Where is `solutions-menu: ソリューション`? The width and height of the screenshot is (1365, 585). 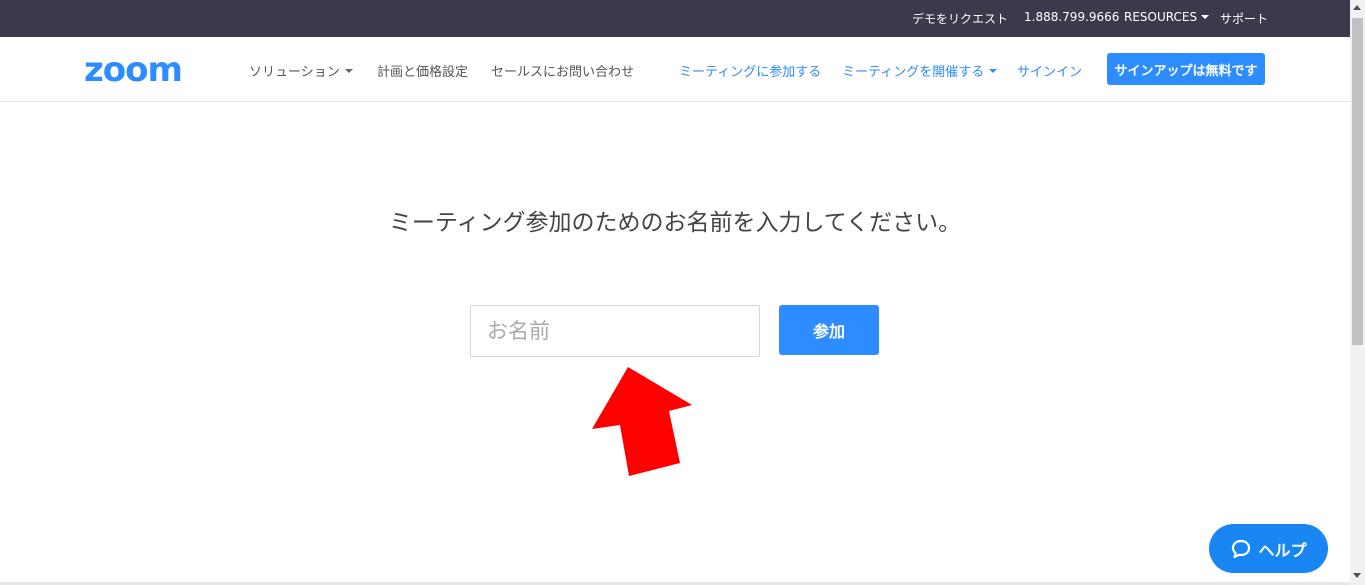 solutions-menu: ソリューション is located at coordinates (301, 70).